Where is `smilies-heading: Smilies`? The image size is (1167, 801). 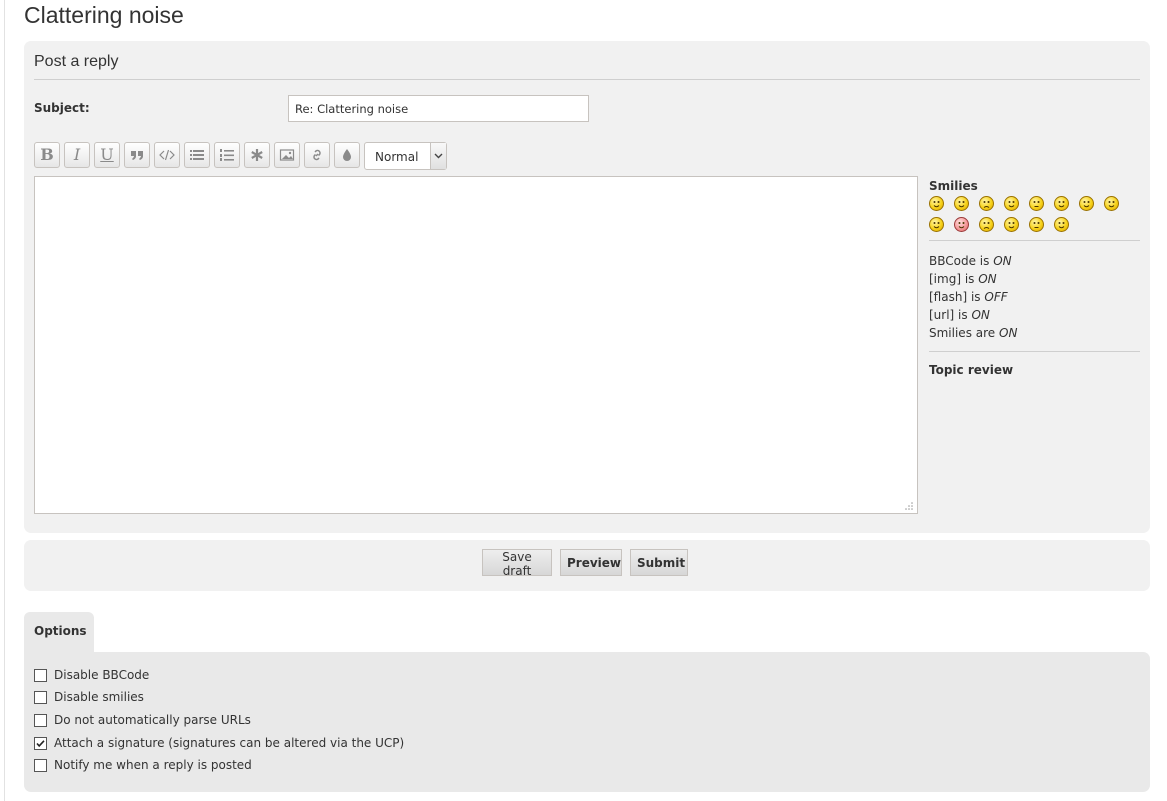 smilies-heading: Smilies is located at coordinates (953, 186).